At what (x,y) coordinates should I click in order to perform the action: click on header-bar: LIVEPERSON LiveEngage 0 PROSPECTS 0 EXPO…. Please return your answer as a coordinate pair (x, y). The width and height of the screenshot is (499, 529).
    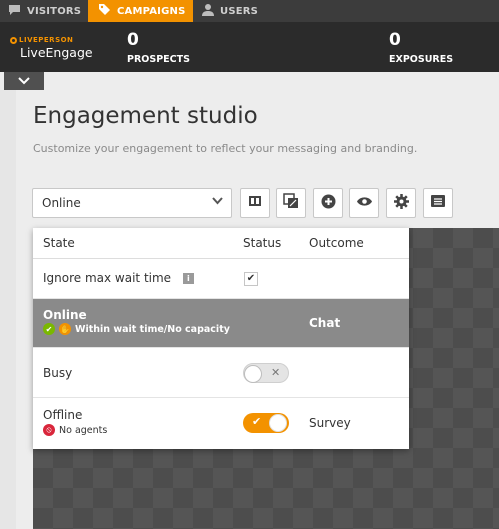
    Looking at the image, I should click on (249, 47).